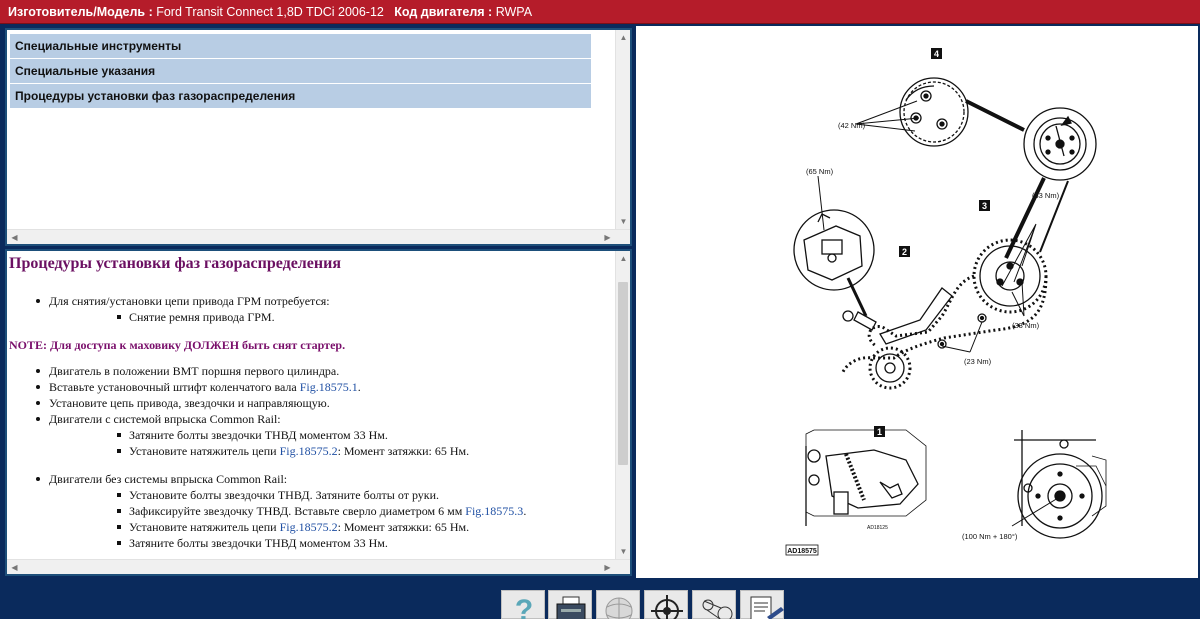 The image size is (1200, 619). I want to click on content-horizontal-scrollbar: ◀ ▶, so click(318, 566).